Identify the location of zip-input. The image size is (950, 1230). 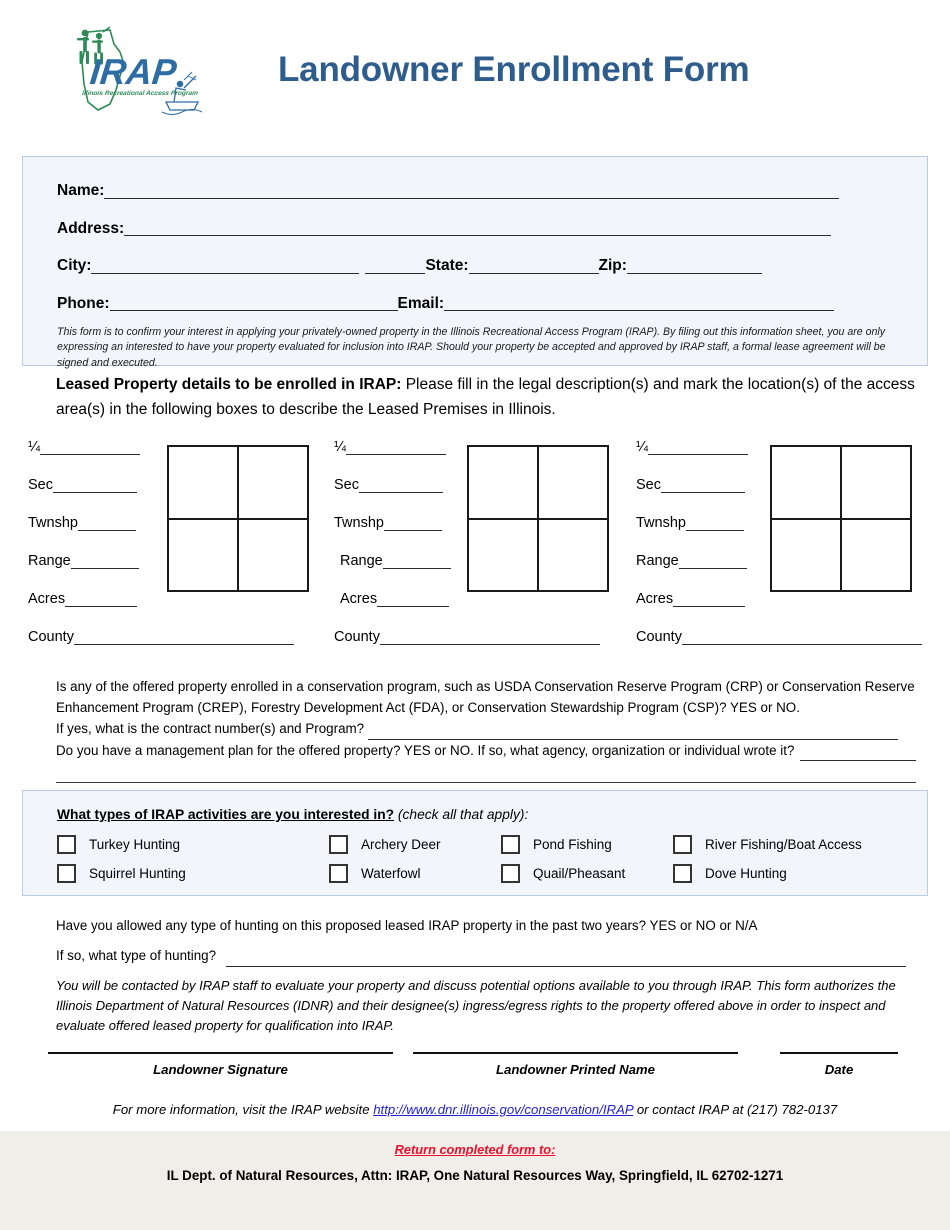
(694, 267).